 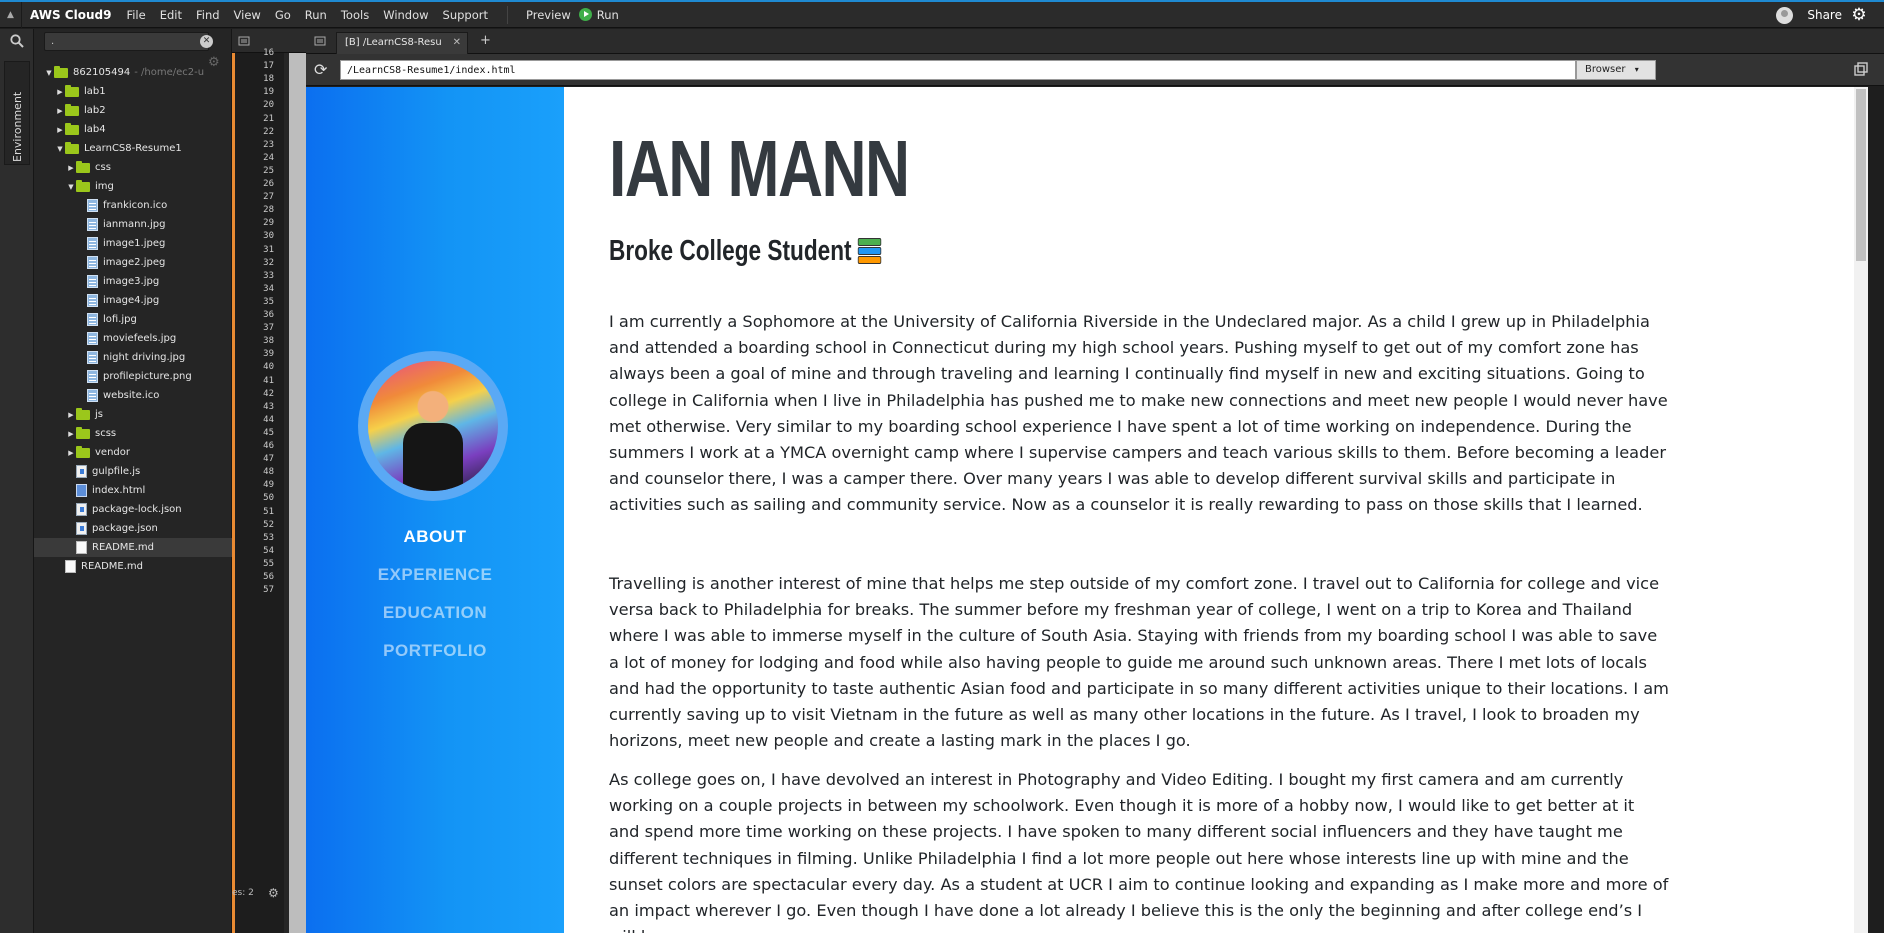 I want to click on tree-file: lofi.jpg, so click(x=133, y=319).